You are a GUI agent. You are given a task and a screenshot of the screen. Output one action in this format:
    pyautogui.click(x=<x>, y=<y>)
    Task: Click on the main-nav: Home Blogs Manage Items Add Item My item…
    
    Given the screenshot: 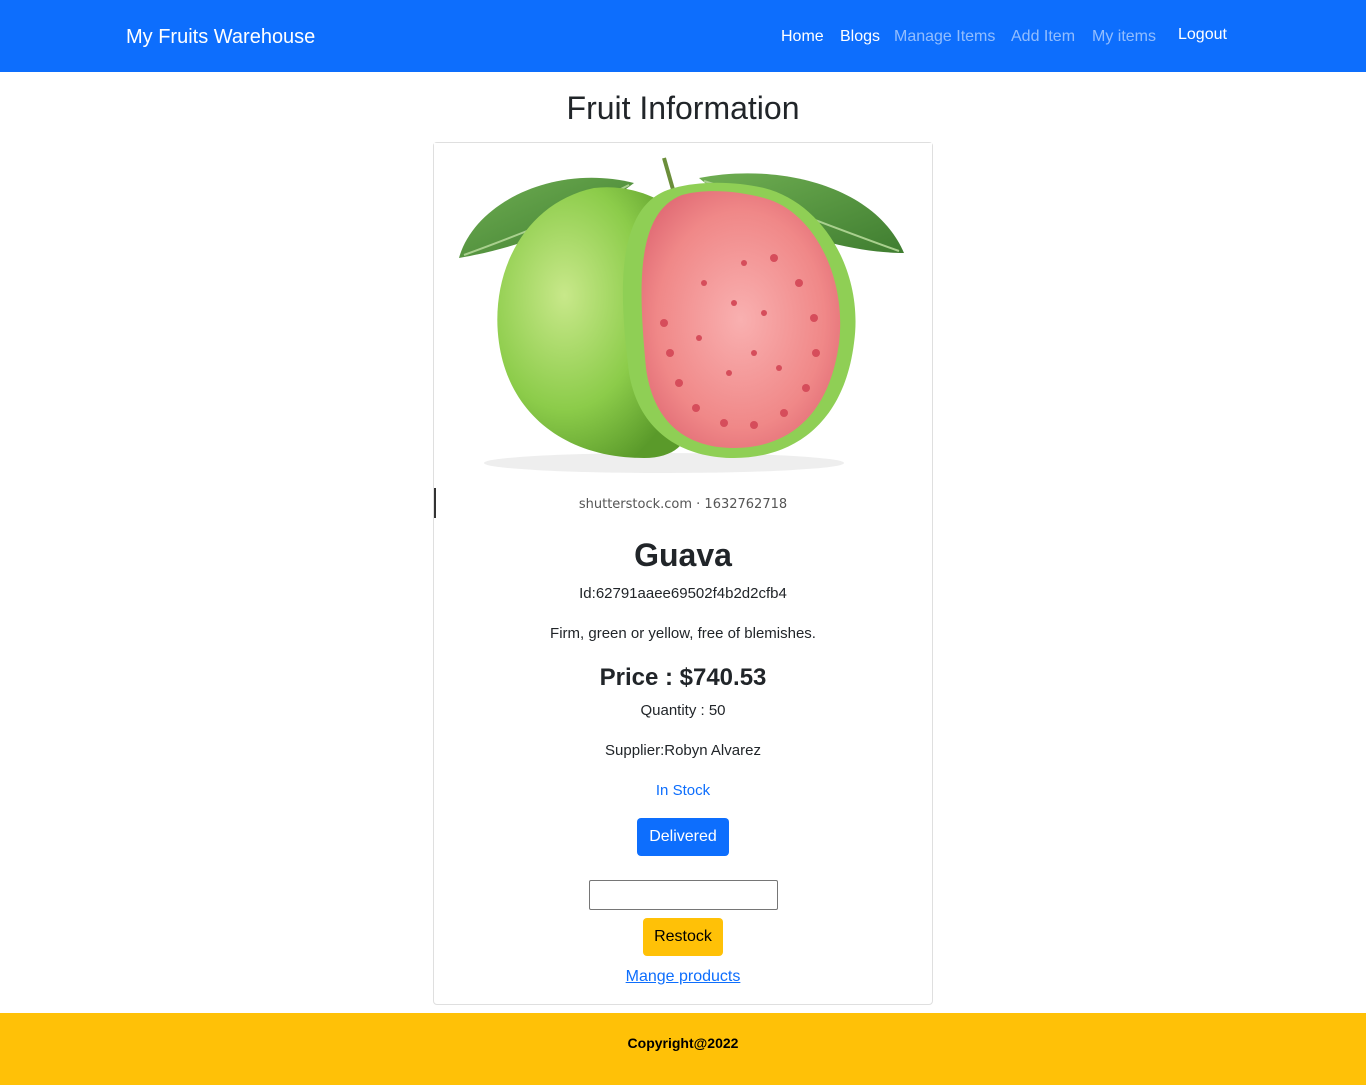 What is the action you would take?
    pyautogui.click(x=683, y=38)
    